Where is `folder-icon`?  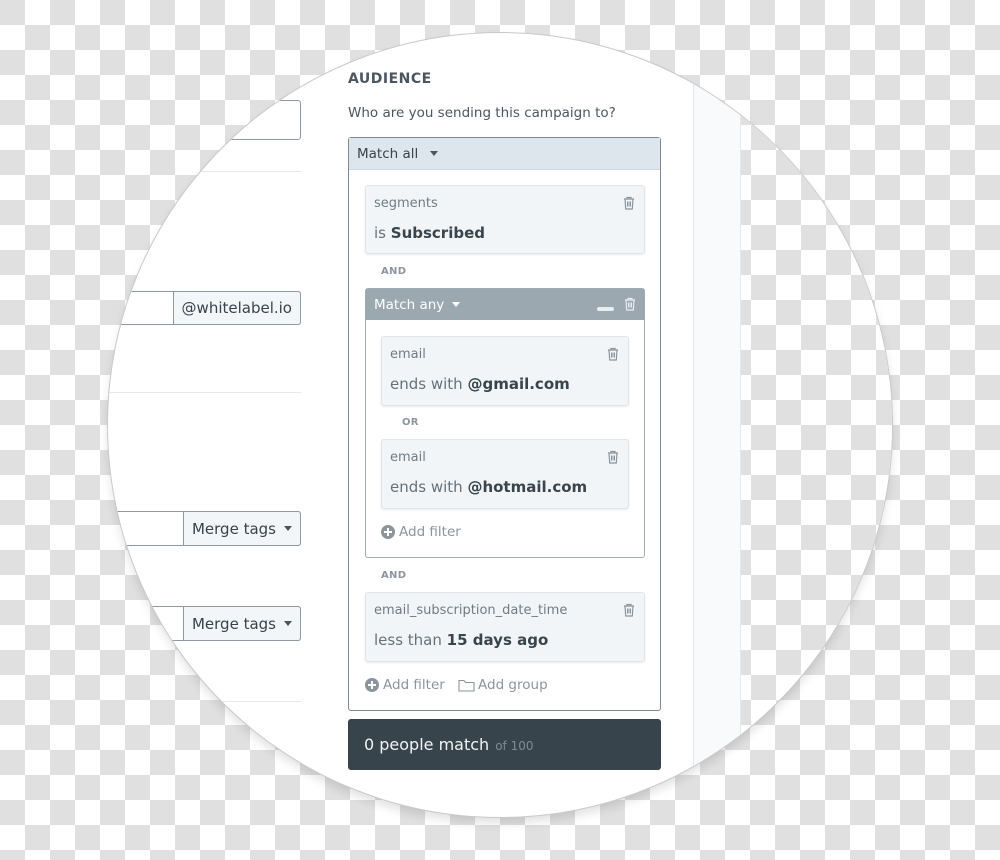
folder-icon is located at coordinates (466, 685).